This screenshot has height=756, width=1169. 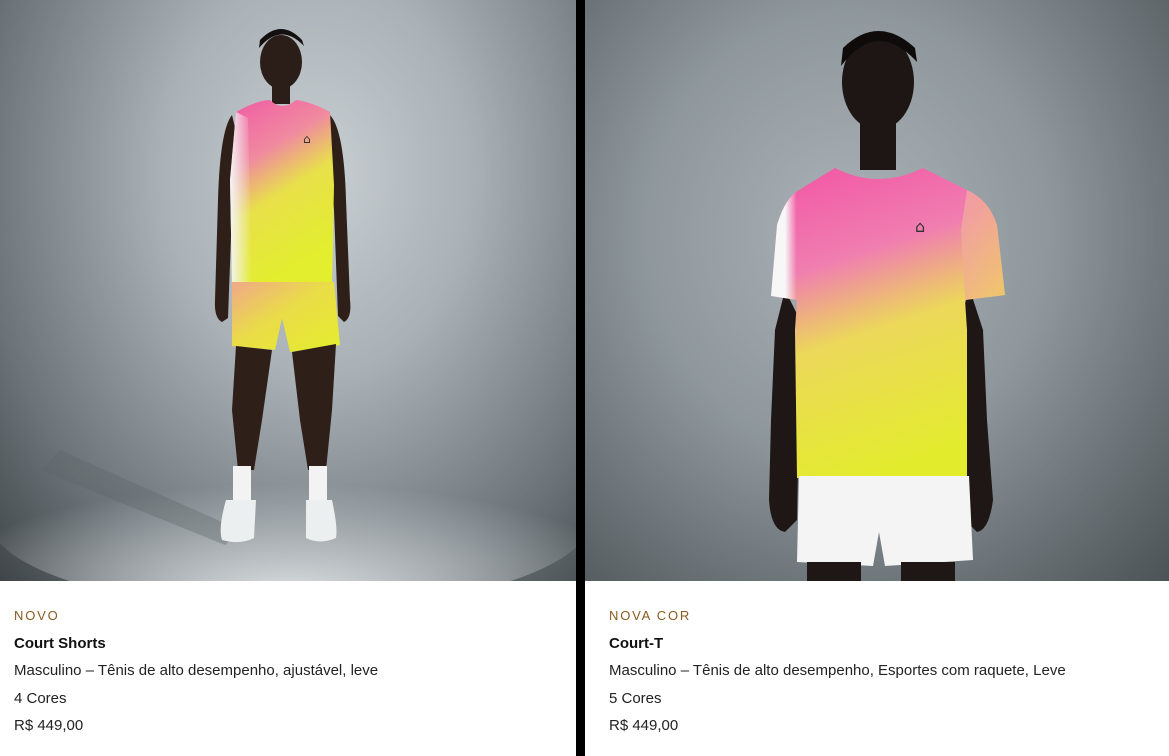 What do you see at coordinates (887, 306) in the screenshot?
I see `model-torso-photo-icon: ⌂` at bounding box center [887, 306].